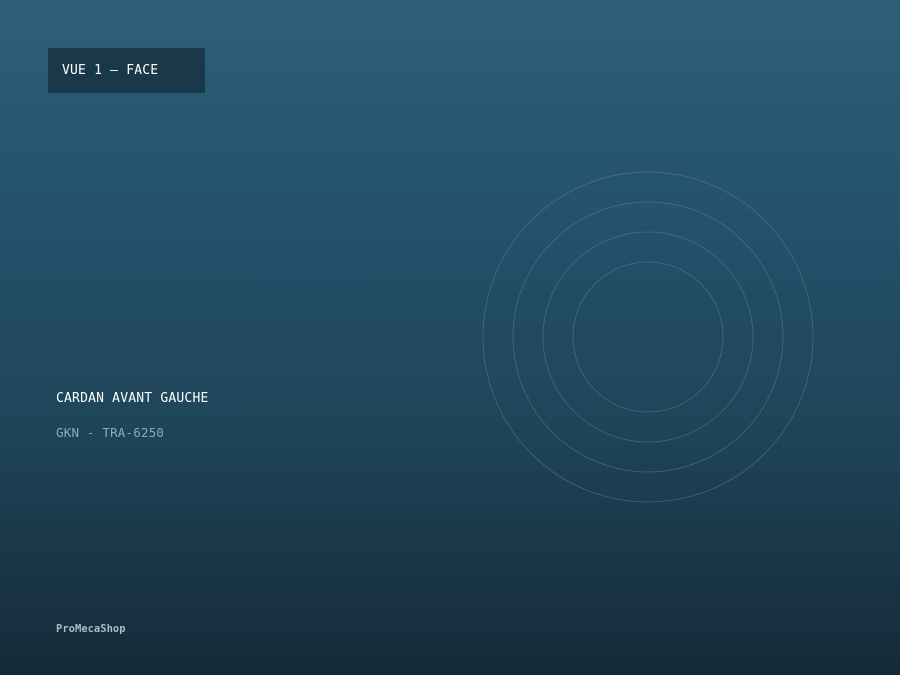 The height and width of the screenshot is (675, 900). I want to click on brand-logo-text: ProMecaShop, so click(91, 629).